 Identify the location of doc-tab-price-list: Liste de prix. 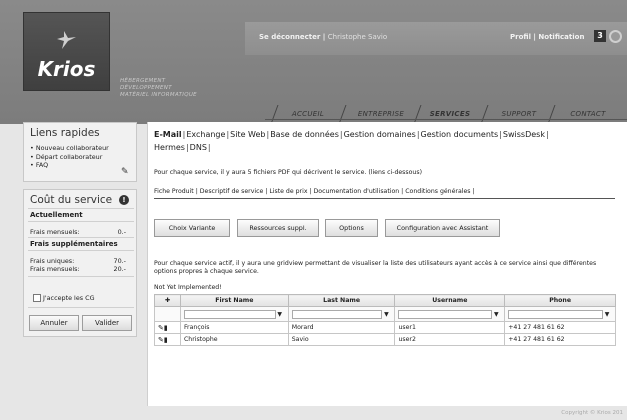
(288, 191).